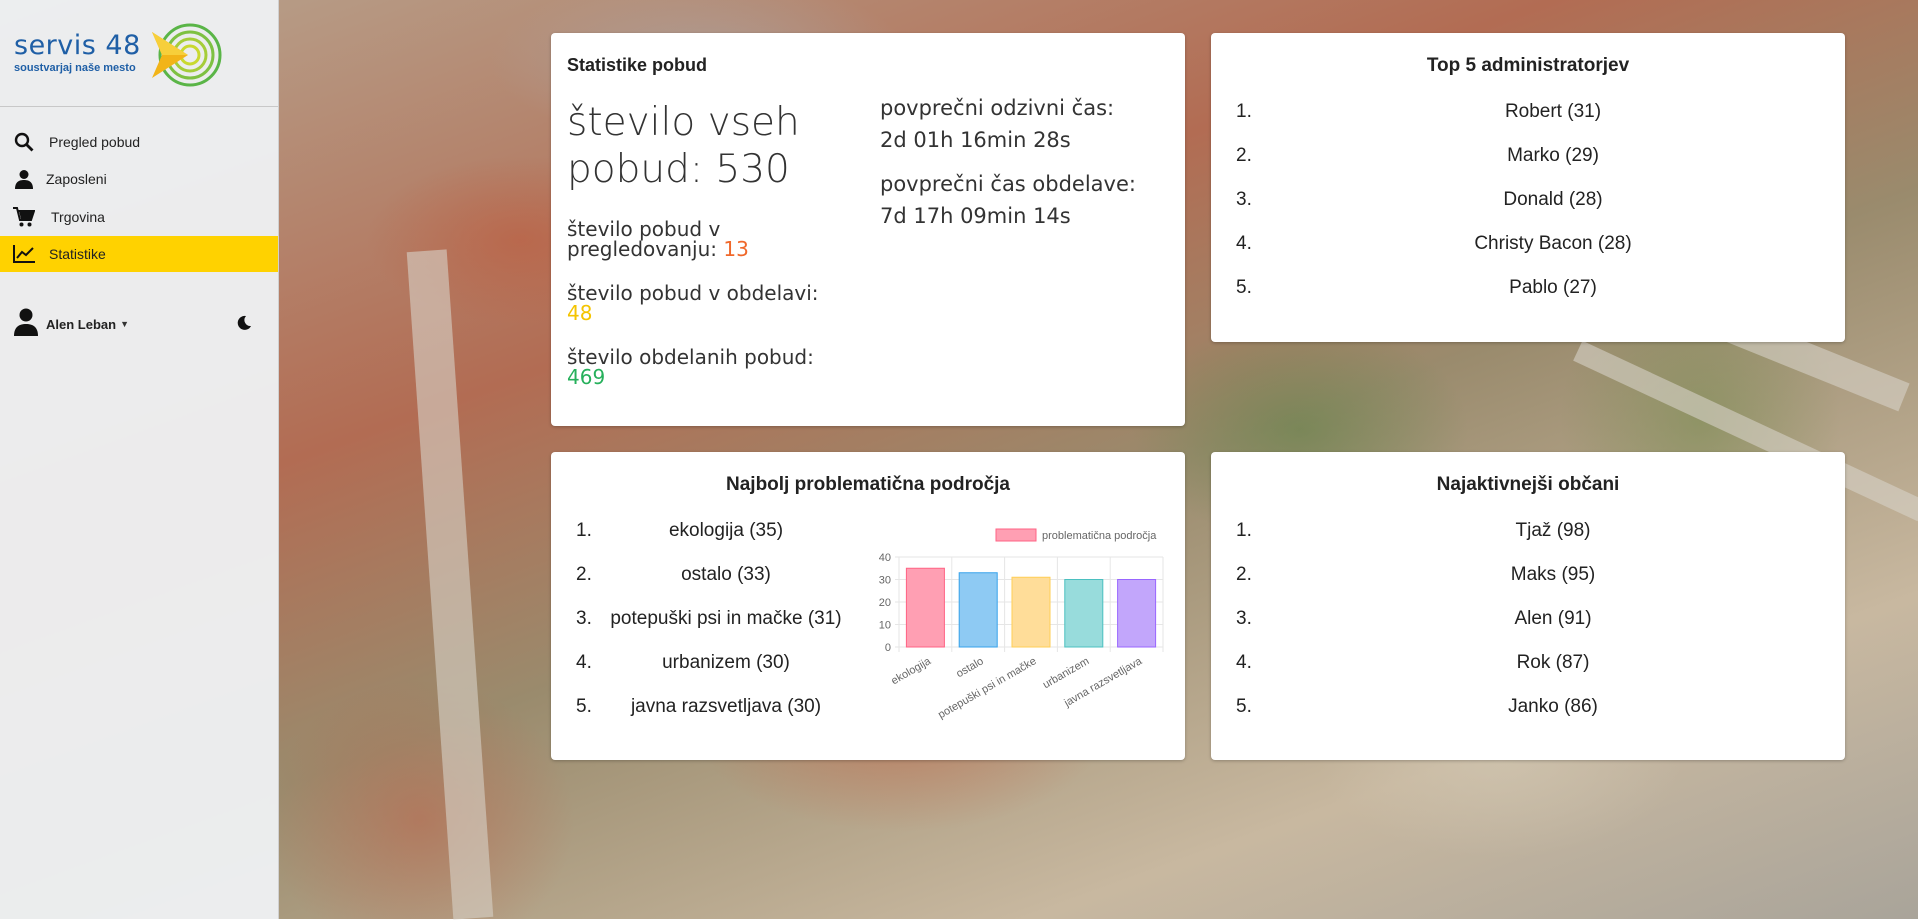 This screenshot has width=1918, height=920. What do you see at coordinates (1528, 123) in the screenshot?
I see `list-item: 1. Robert (31)` at bounding box center [1528, 123].